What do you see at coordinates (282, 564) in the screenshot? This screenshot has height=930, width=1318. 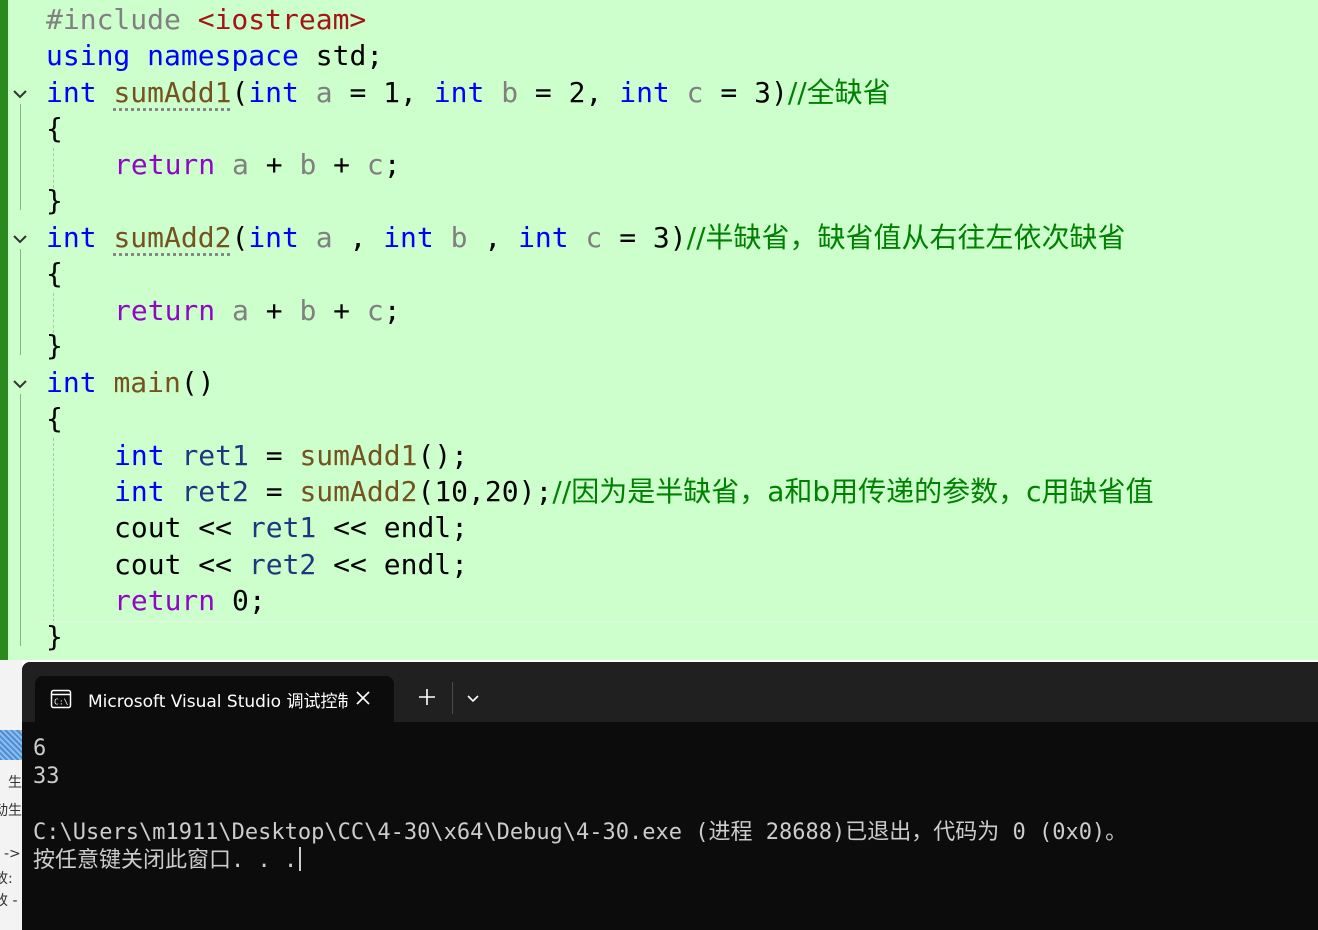 I see `local-variable: ret2` at bounding box center [282, 564].